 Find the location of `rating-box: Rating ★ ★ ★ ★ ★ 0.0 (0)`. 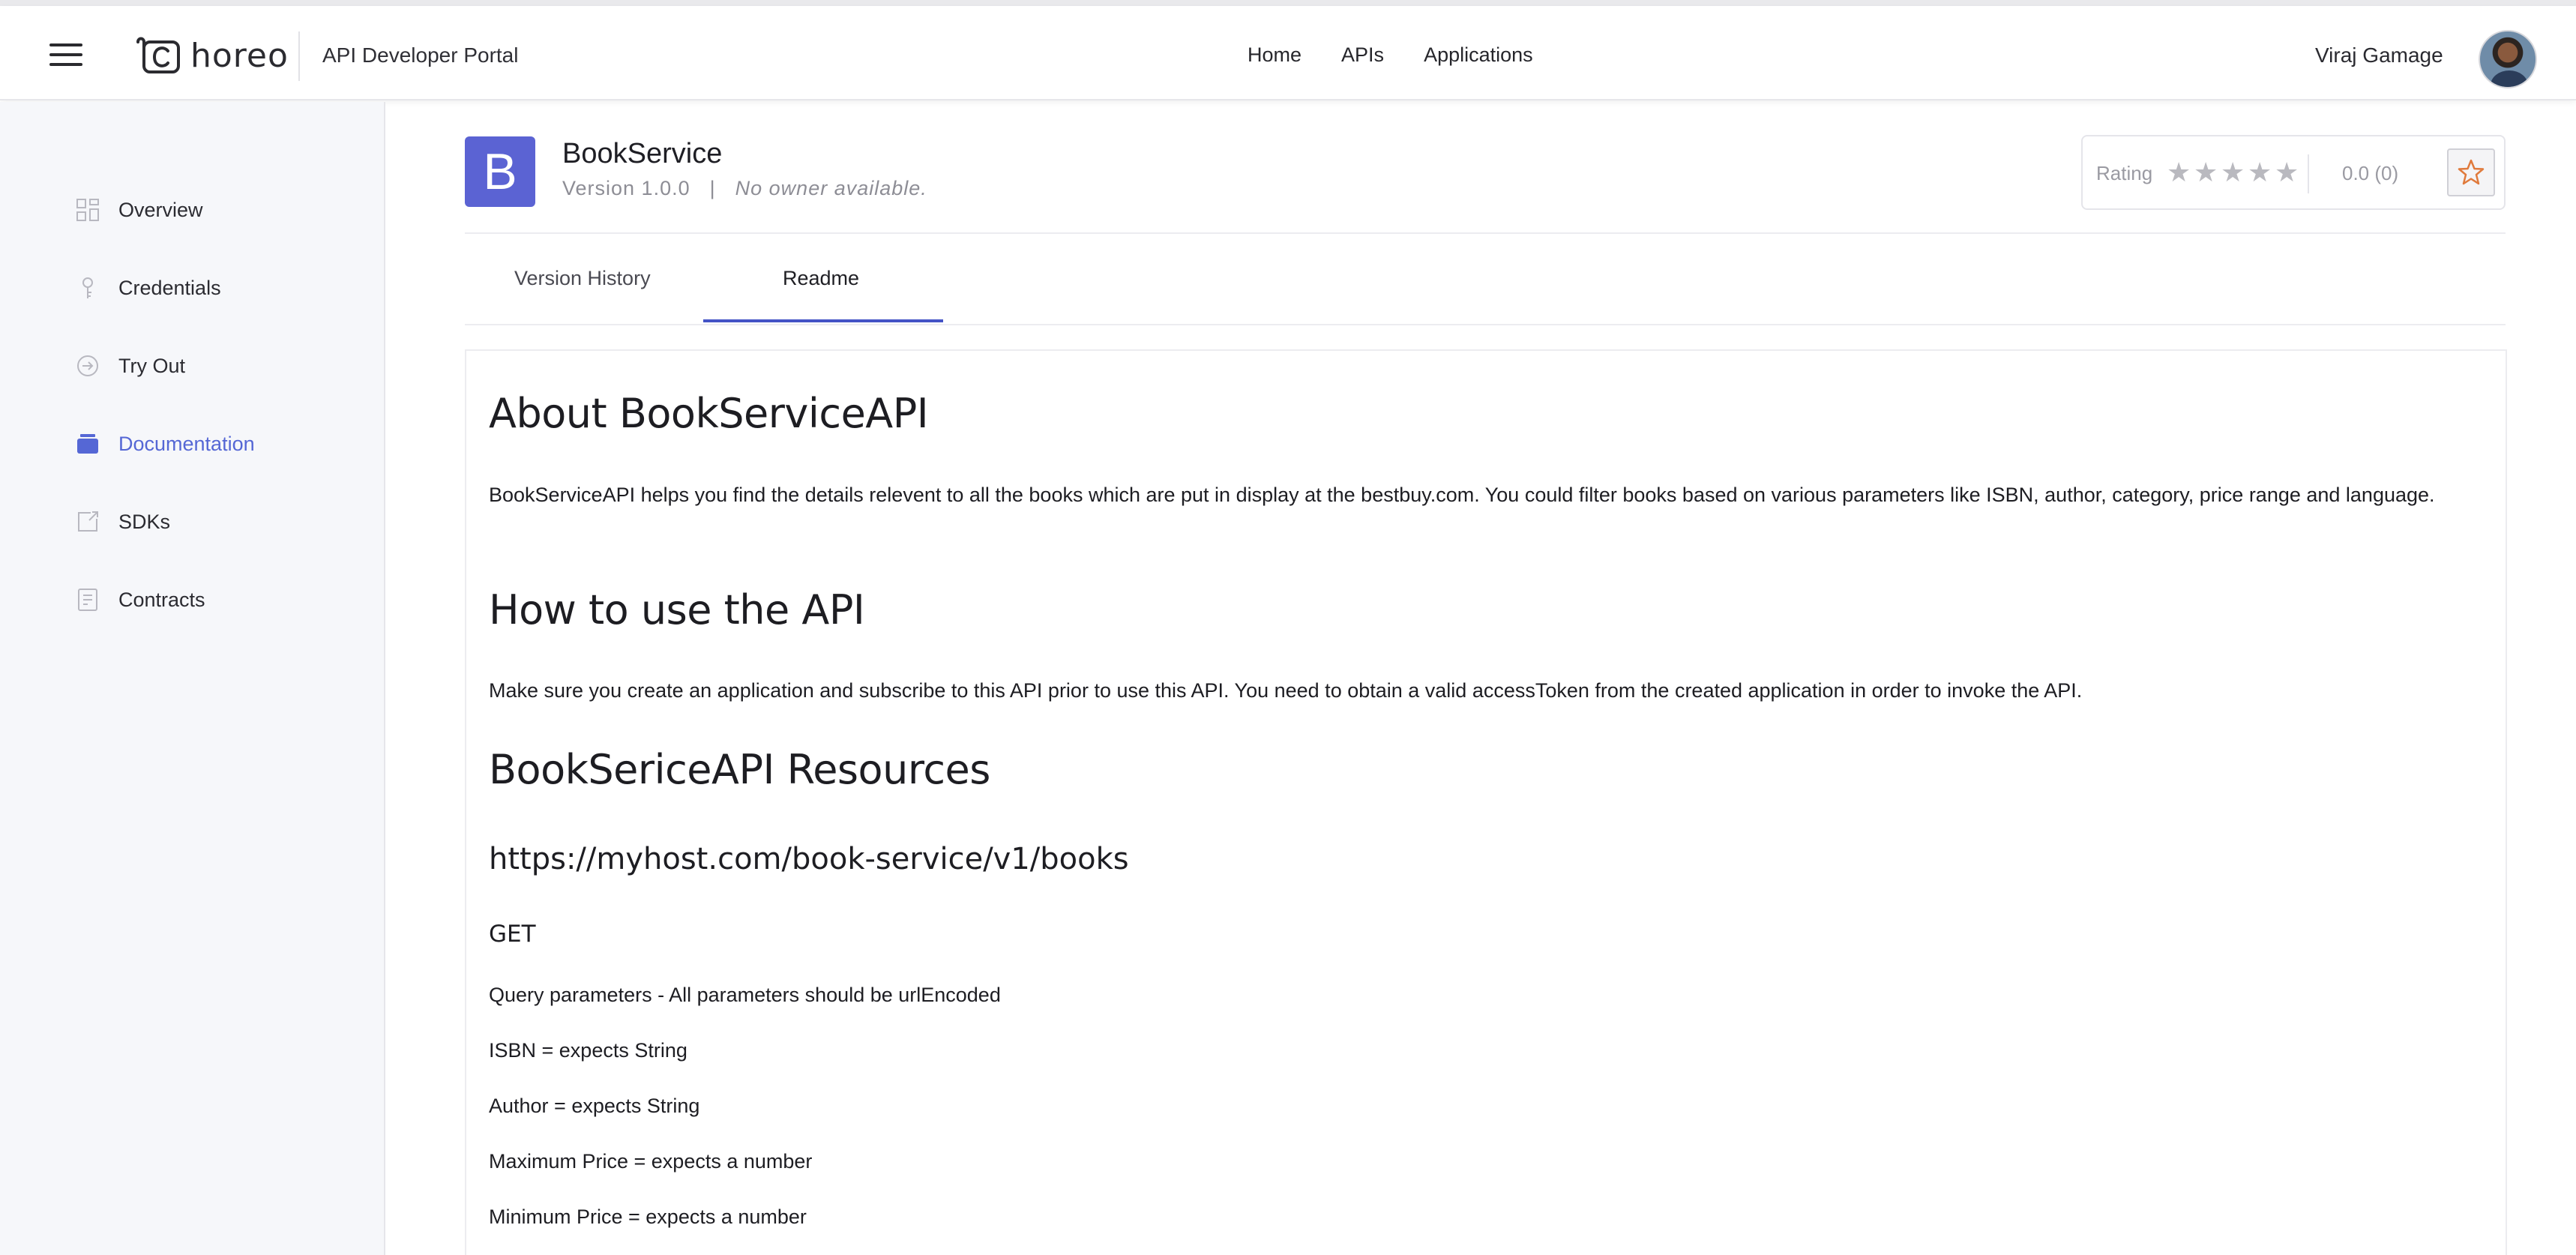

rating-box: Rating ★ ★ ★ ★ ★ 0.0 (0) is located at coordinates (2293, 172).